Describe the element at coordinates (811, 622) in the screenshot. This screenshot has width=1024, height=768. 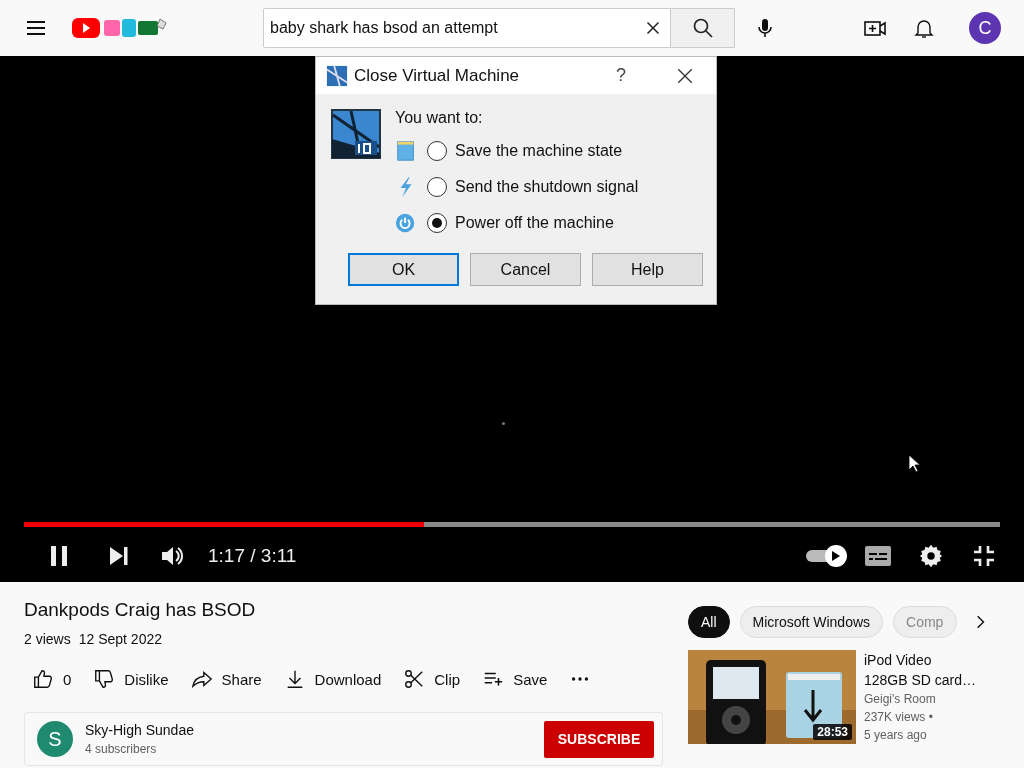
I see `filter-chip: Microsoft Windows` at that location.